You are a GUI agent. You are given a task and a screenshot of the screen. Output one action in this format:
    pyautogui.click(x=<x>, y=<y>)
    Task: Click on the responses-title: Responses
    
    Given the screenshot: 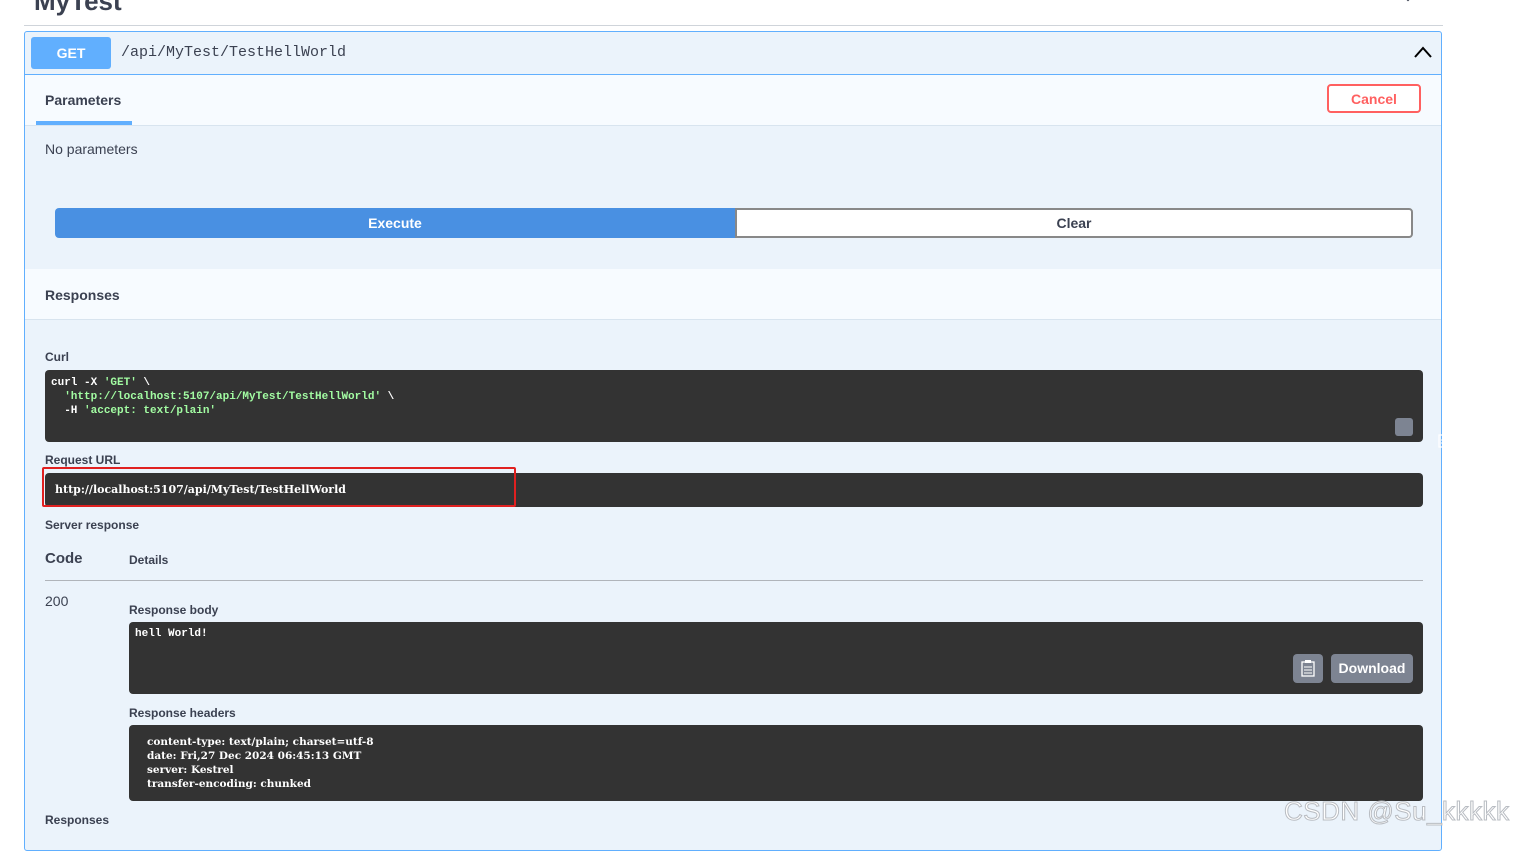 What is the action you would take?
    pyautogui.click(x=82, y=295)
    